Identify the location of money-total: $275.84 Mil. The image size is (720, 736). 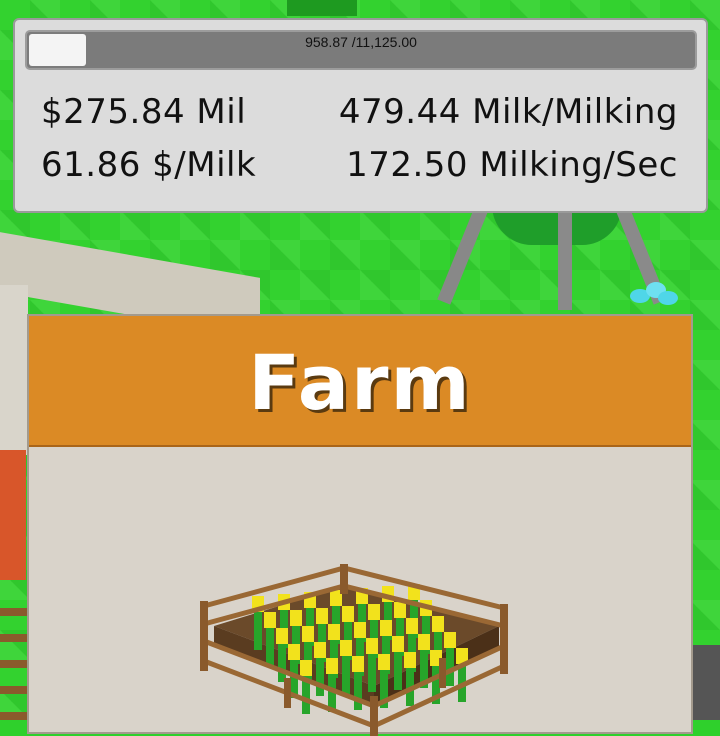
(144, 112).